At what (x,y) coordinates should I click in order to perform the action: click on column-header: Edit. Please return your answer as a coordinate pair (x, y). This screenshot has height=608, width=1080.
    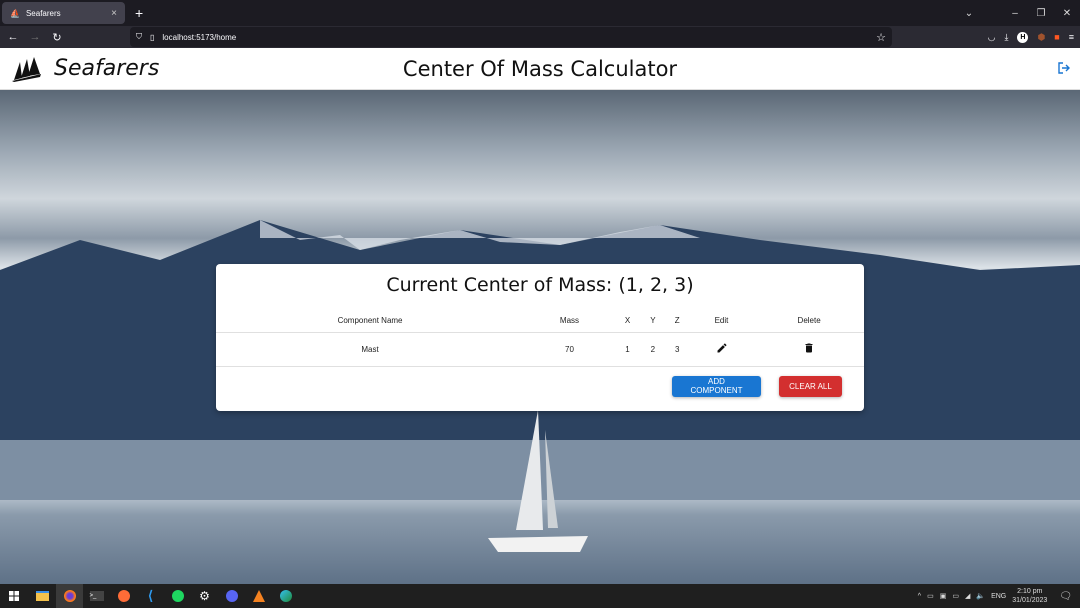
    Looking at the image, I should click on (721, 321).